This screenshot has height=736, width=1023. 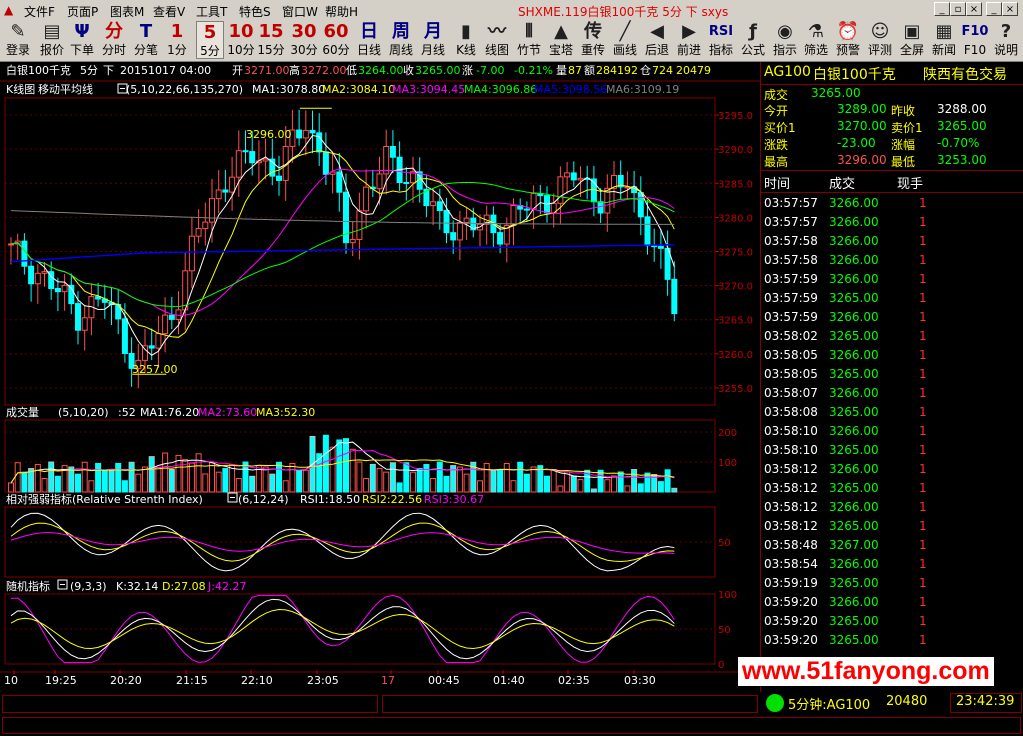 What do you see at coordinates (958, 143) in the screenshot?
I see `pct-value: -0.70%` at bounding box center [958, 143].